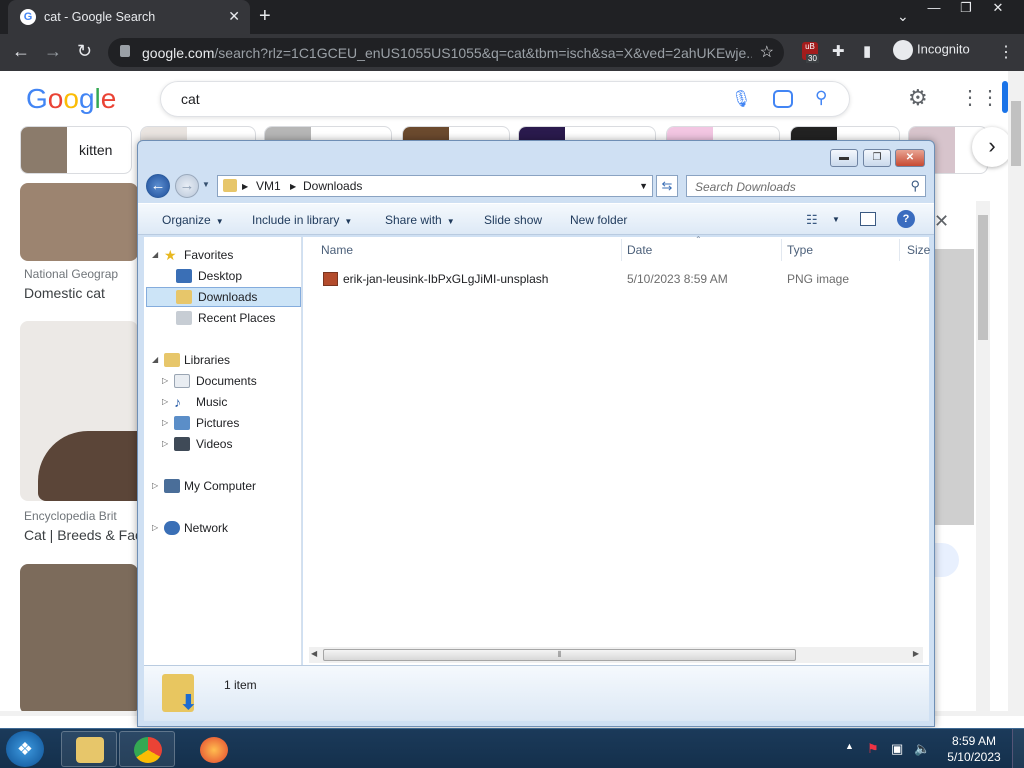  What do you see at coordinates (983, 458) in the screenshot?
I see `preview-scrollbar` at bounding box center [983, 458].